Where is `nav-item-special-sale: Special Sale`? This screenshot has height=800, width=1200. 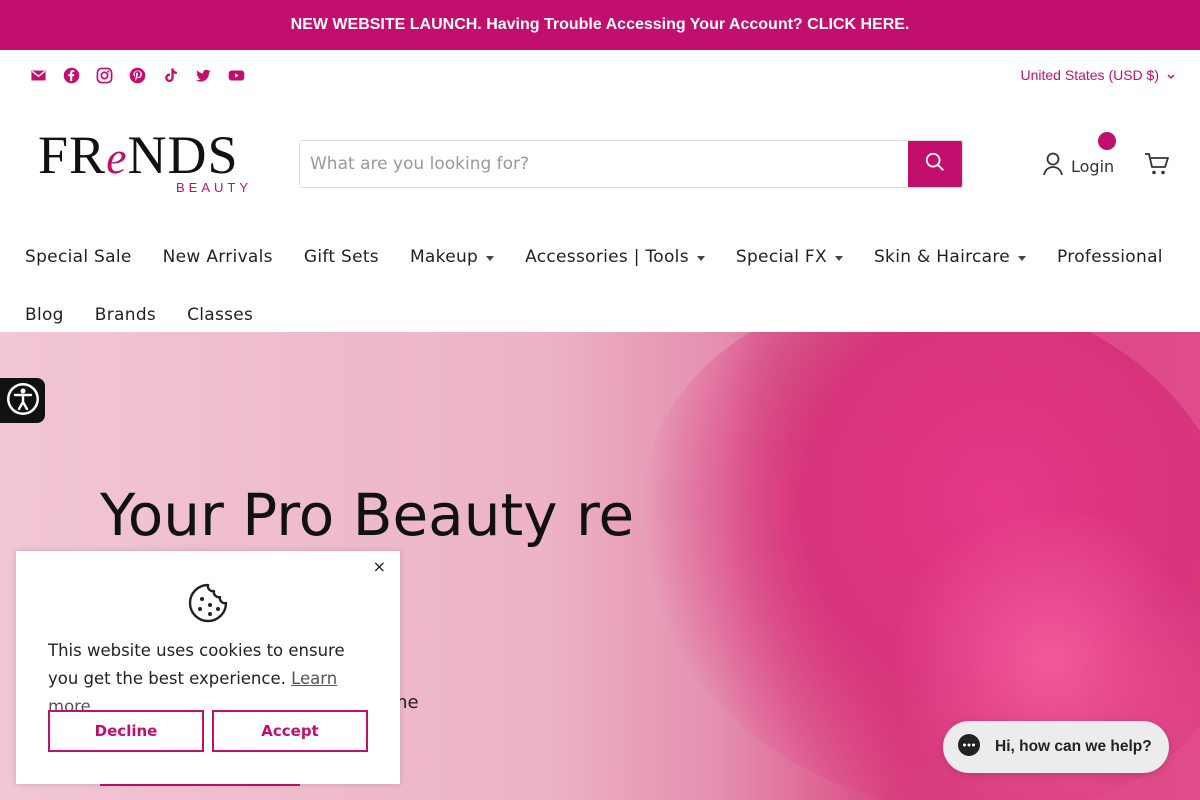
nav-item-special-sale: Special Sale is located at coordinates (78, 257).